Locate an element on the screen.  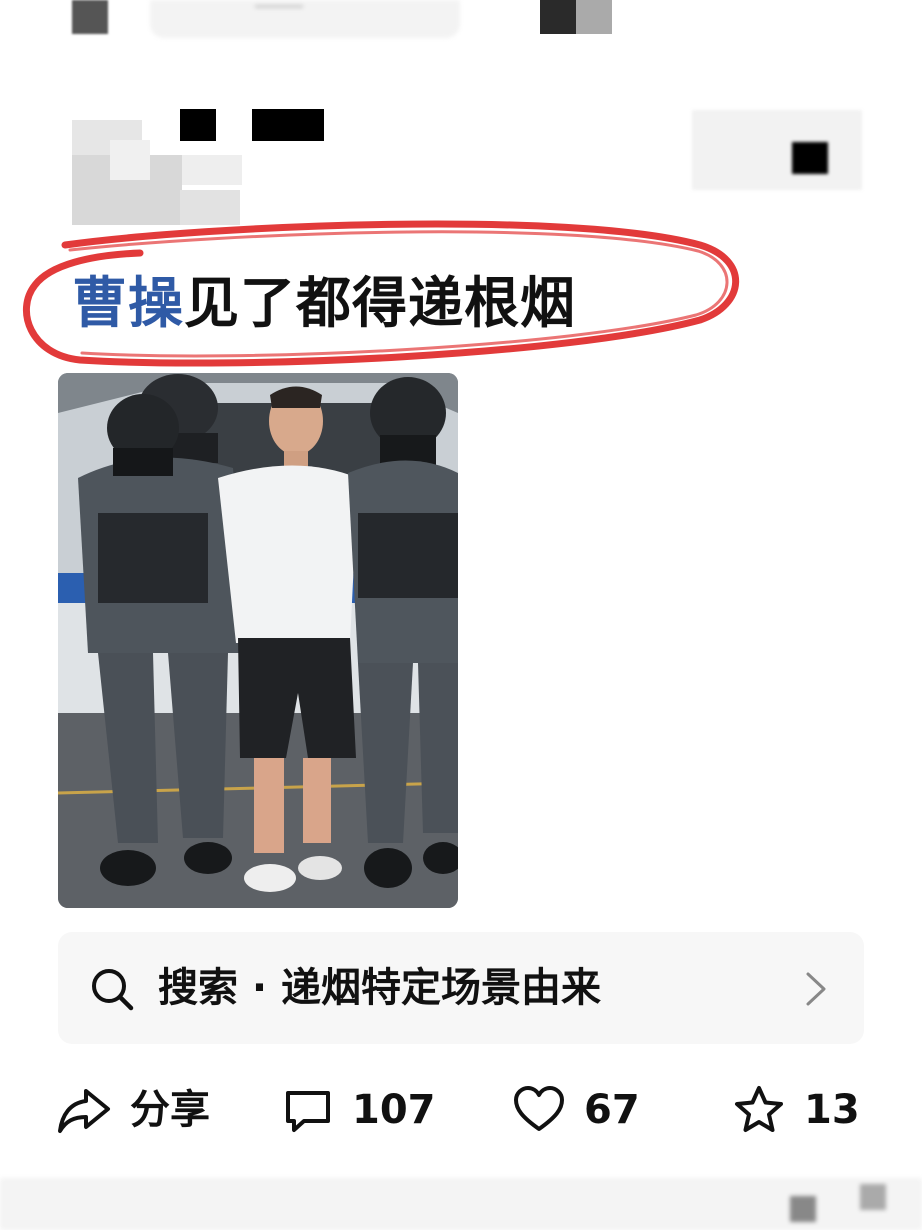
avatar is located at coordinates (151, 165).